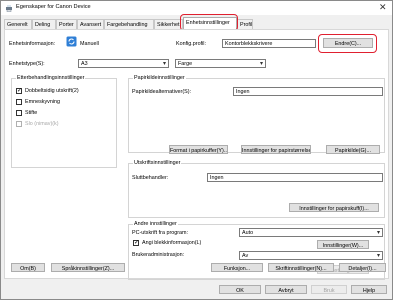 This screenshot has height=300, width=393. What do you see at coordinates (89, 44) in the screenshot?
I see `device-mode: Manuell` at bounding box center [89, 44].